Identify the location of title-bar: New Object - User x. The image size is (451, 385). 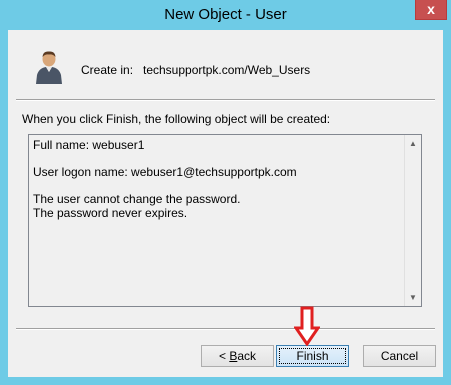
(225, 15).